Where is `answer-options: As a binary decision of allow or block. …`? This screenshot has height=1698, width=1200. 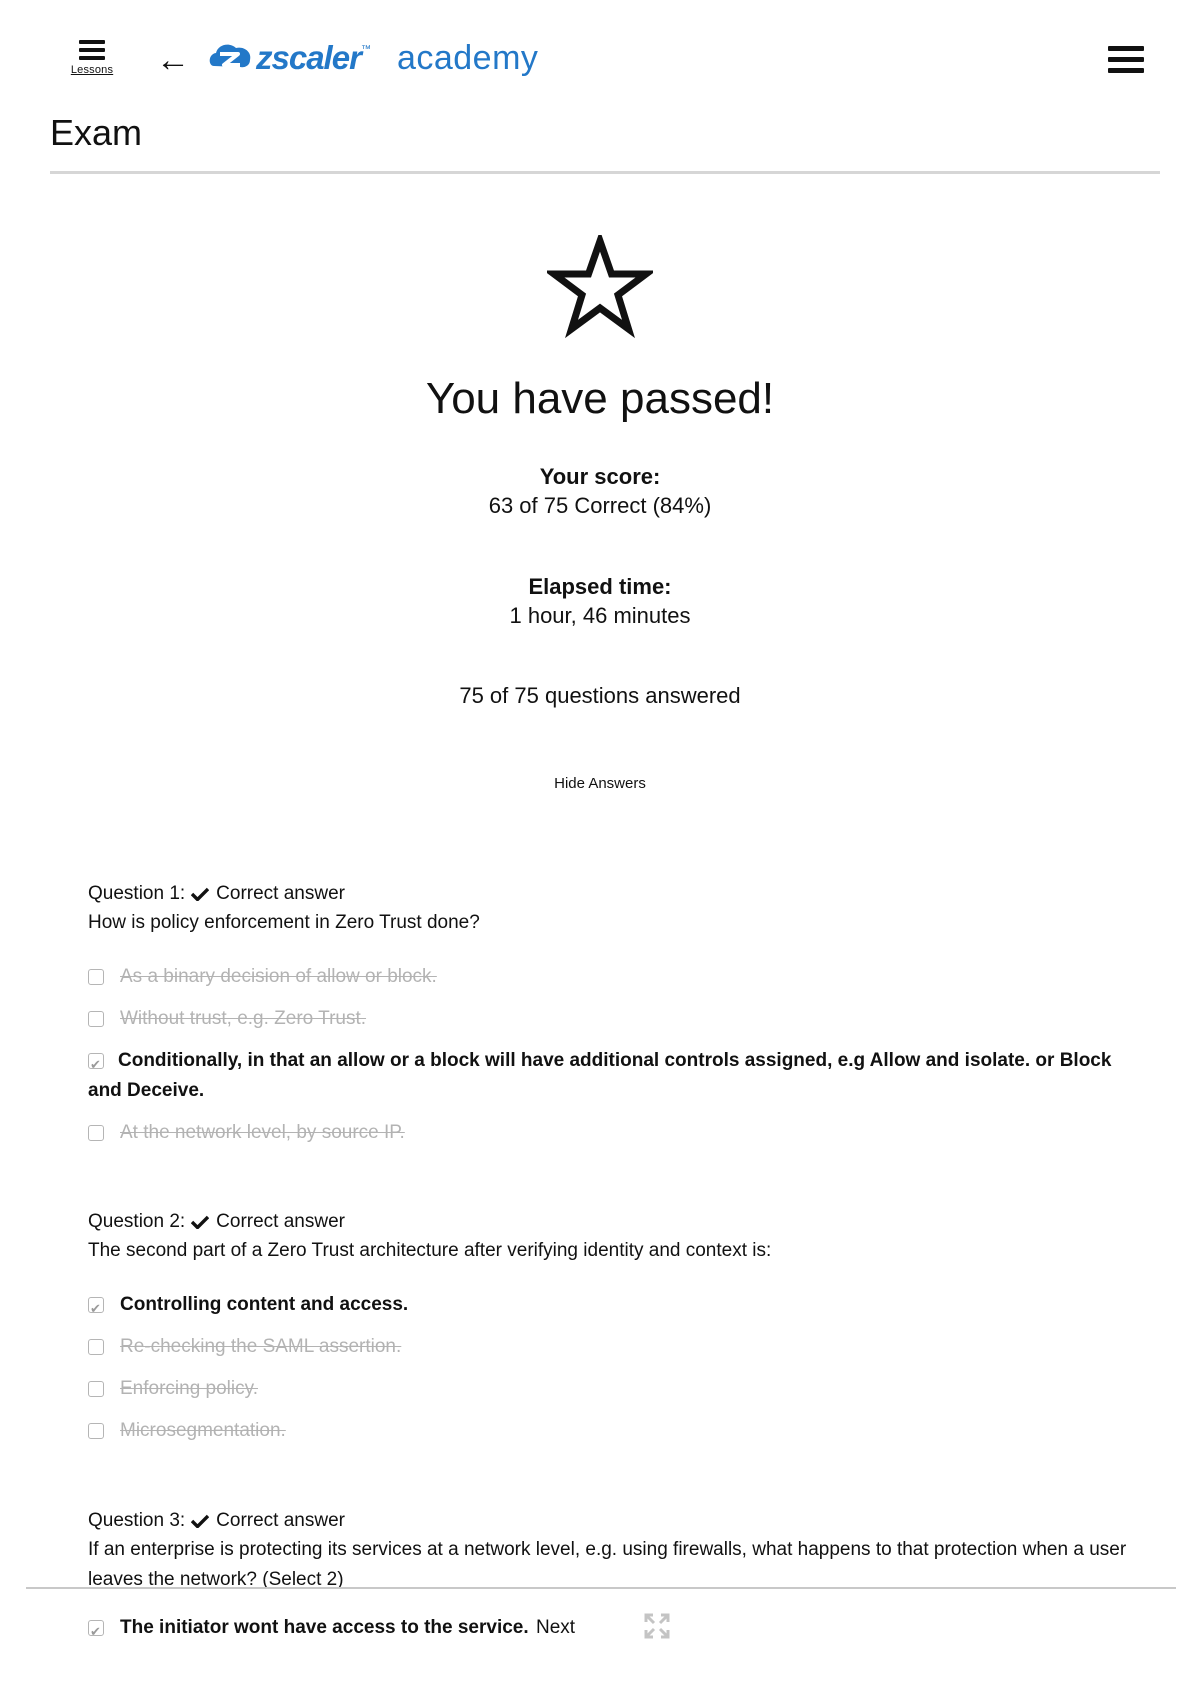 answer-options: As a binary decision of allow or block. … is located at coordinates (608, 1055).